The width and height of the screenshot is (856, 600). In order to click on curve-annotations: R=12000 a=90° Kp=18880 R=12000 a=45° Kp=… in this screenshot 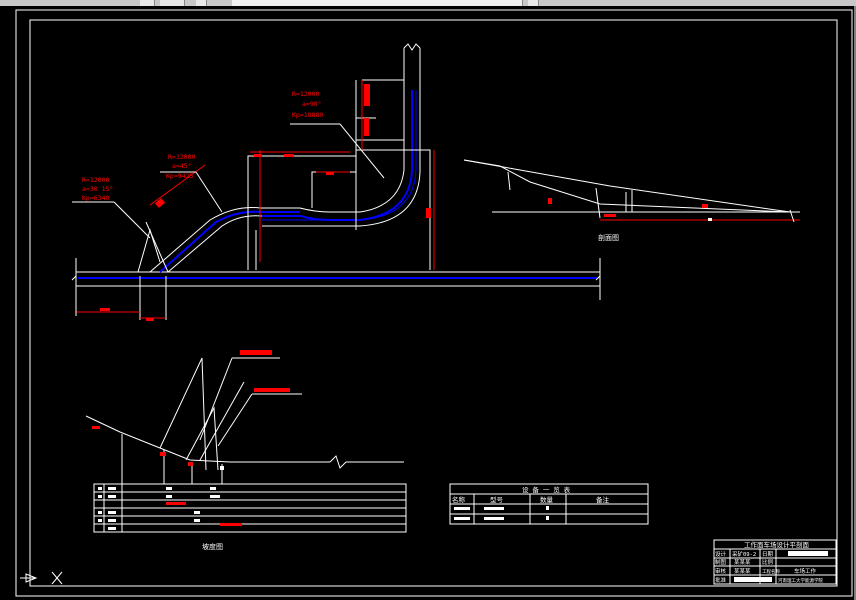, I will do `click(202, 146)`.